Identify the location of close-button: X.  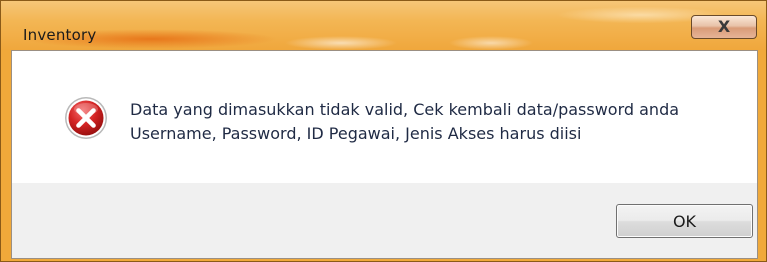
(724, 27).